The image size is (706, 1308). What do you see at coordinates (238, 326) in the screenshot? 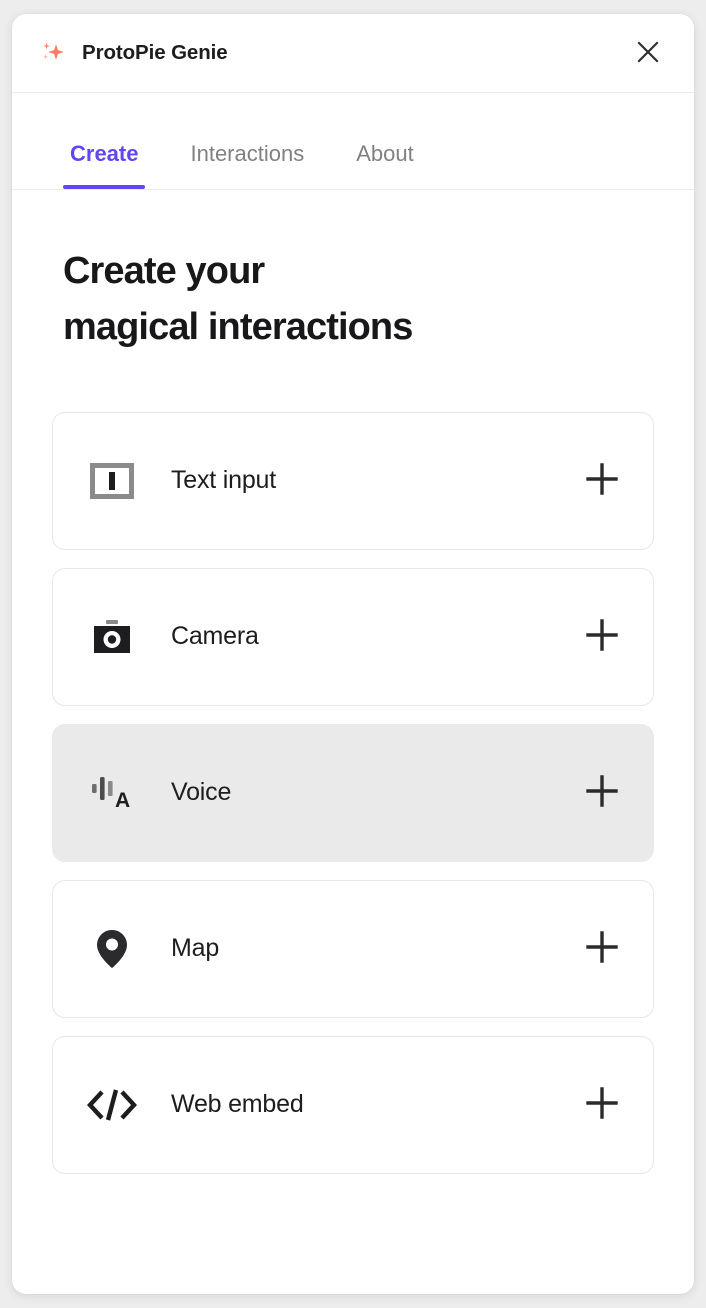
I see `page-title-line-2: magical interactions` at bounding box center [238, 326].